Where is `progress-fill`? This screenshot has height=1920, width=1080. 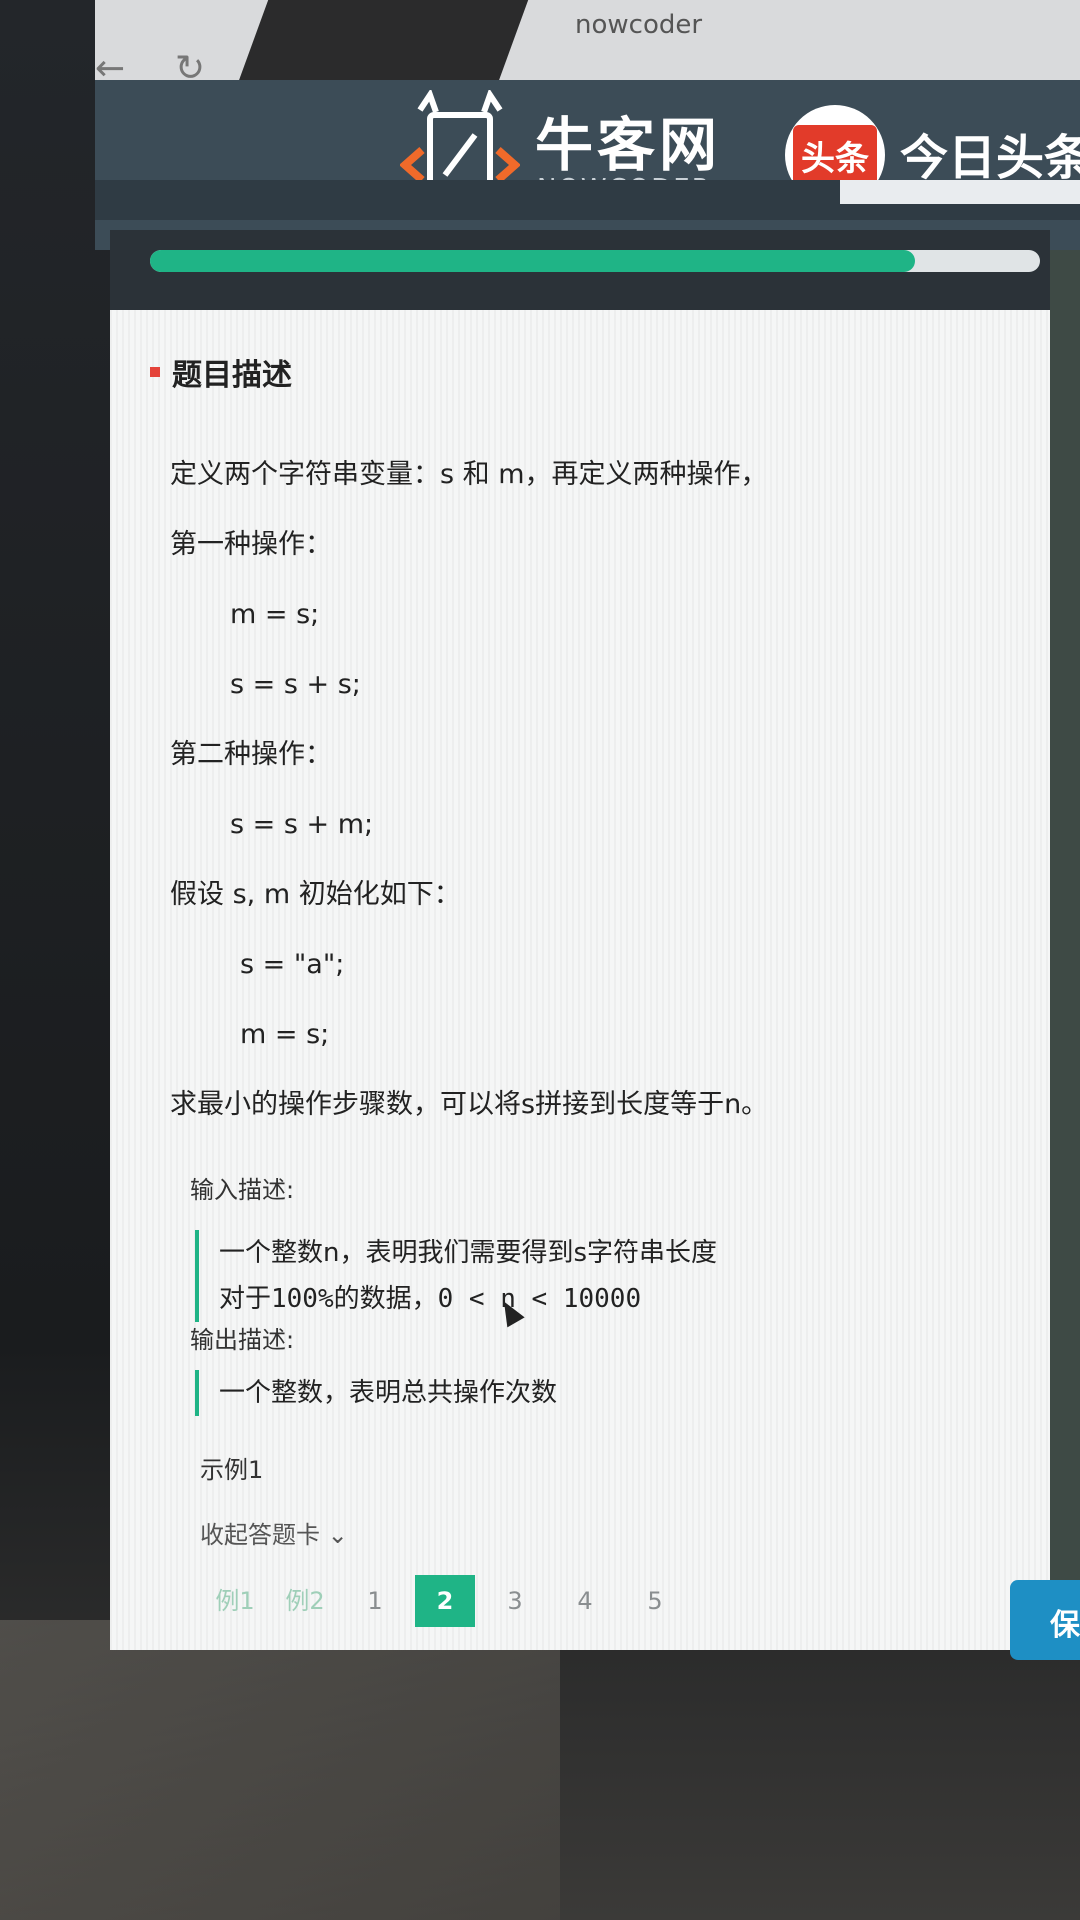 progress-fill is located at coordinates (533, 261).